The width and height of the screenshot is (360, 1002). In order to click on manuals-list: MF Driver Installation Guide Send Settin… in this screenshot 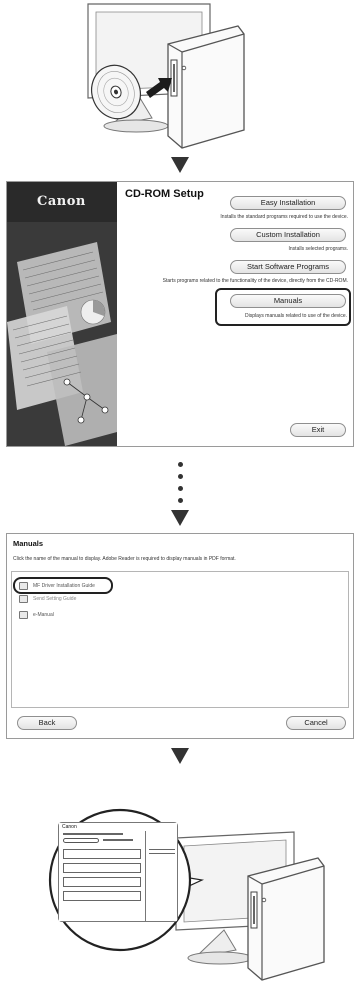, I will do `click(180, 639)`.